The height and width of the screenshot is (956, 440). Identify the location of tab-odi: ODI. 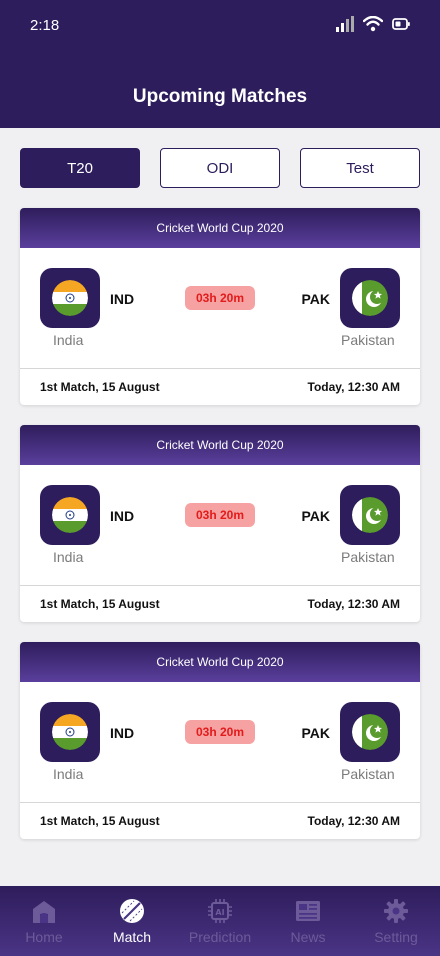
(220, 168).